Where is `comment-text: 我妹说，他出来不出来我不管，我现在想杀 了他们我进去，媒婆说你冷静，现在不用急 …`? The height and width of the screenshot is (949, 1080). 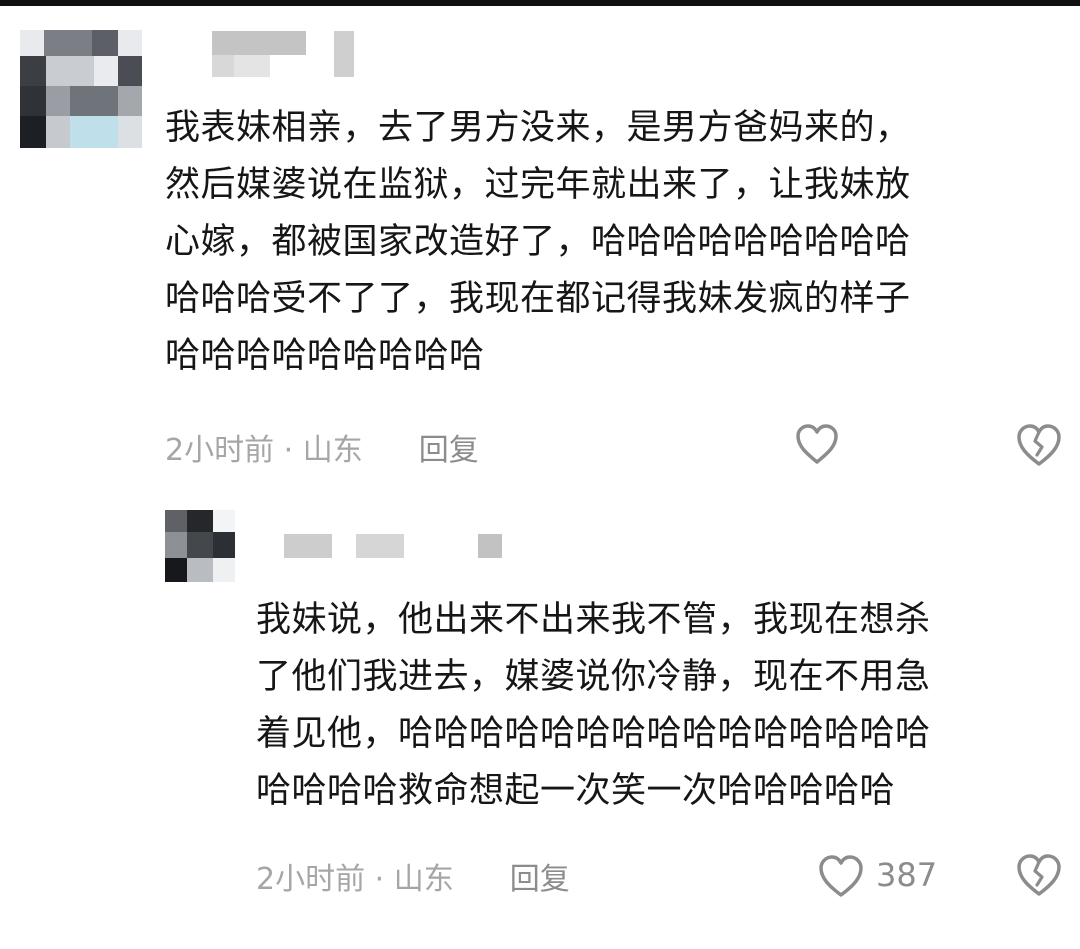
comment-text: 我妹说，他出来不出来我不管，我现在想杀 了他们我进去，媒婆说你冷静，现在不用急 … is located at coordinates (593, 705).